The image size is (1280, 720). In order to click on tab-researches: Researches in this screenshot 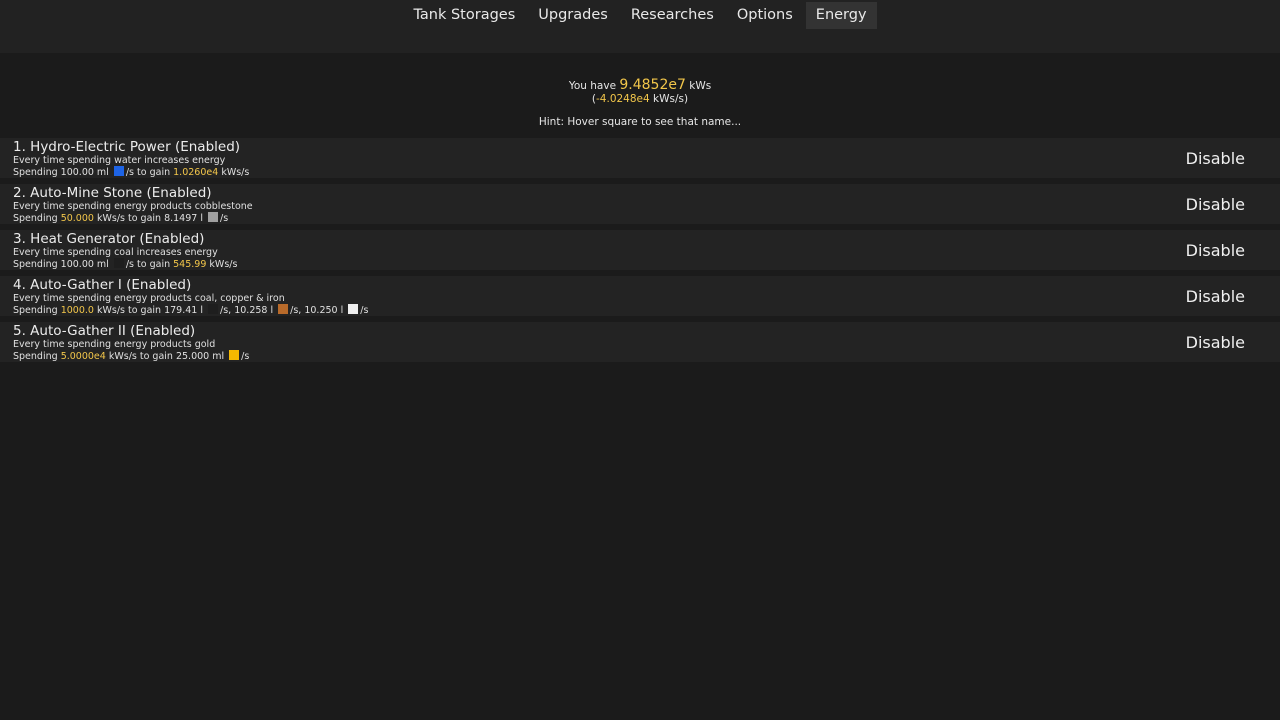, I will do `click(672, 15)`.